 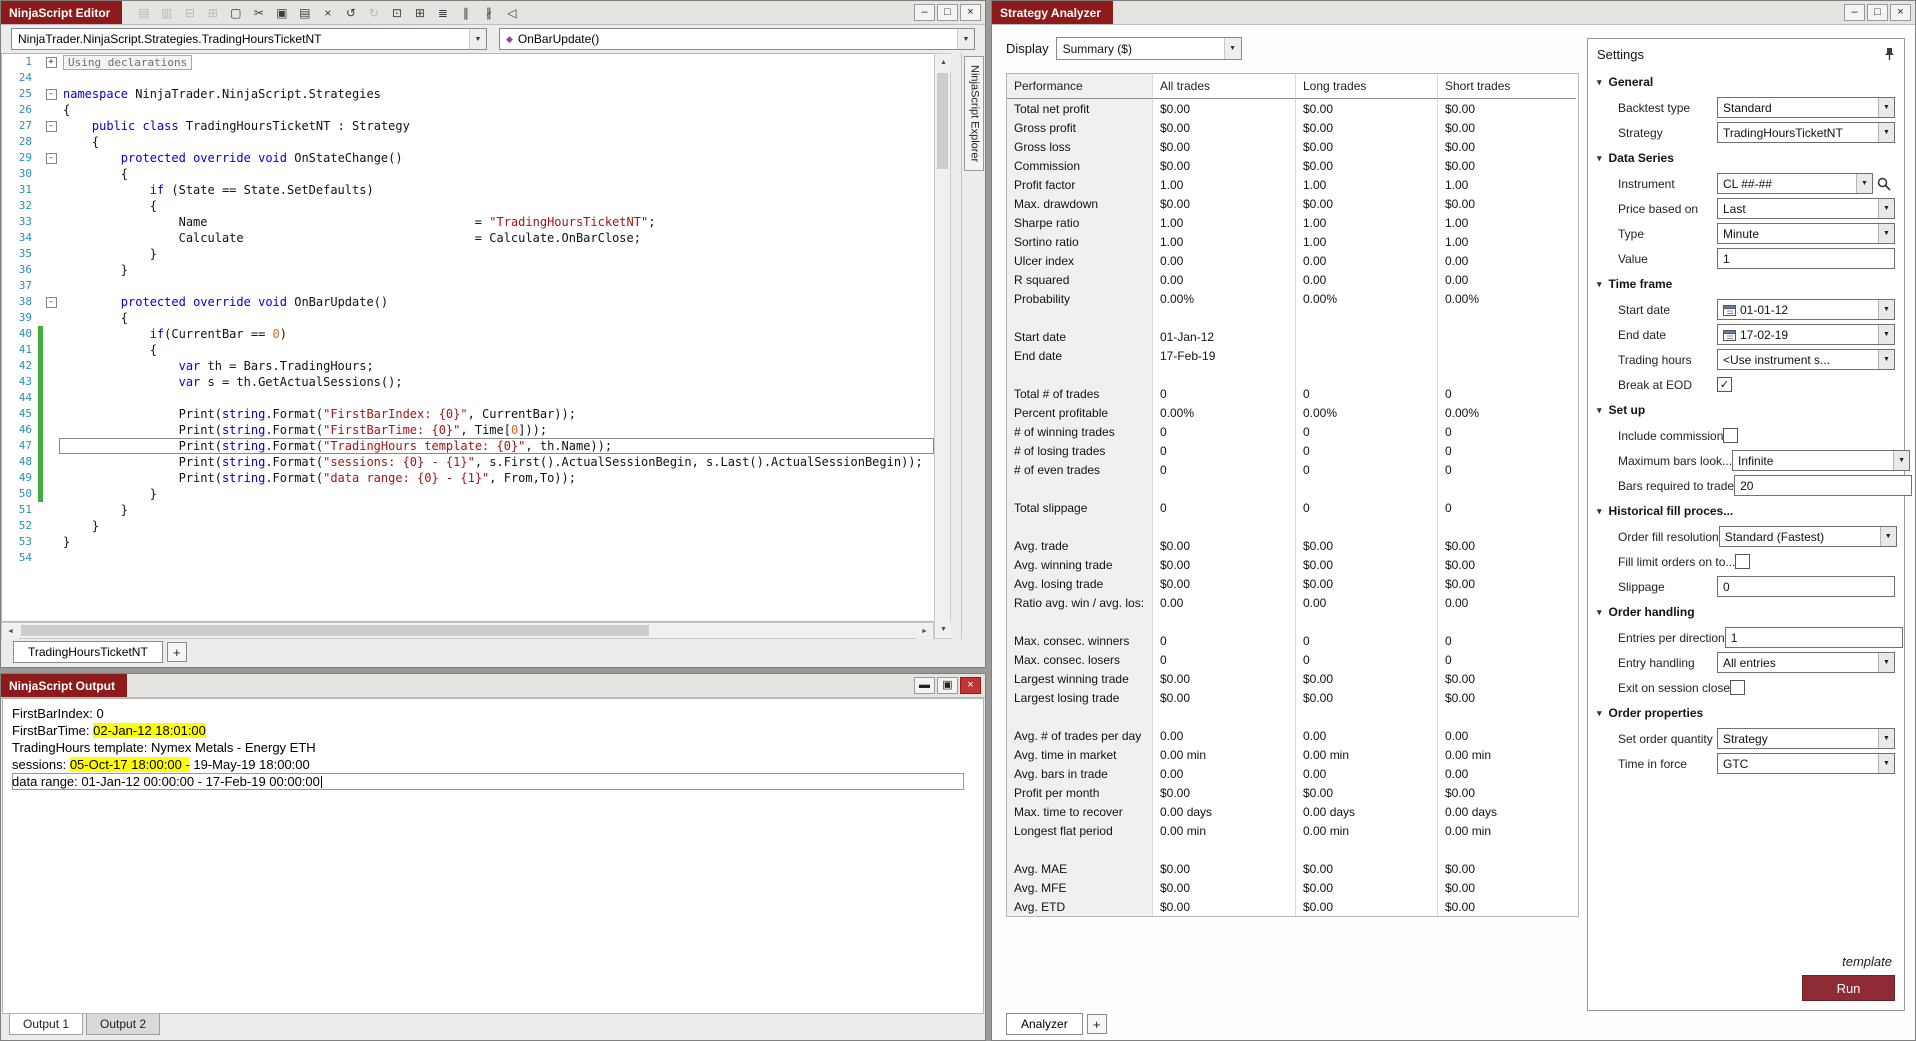 What do you see at coordinates (350, 12) in the screenshot?
I see `undo-icon: ↺` at bounding box center [350, 12].